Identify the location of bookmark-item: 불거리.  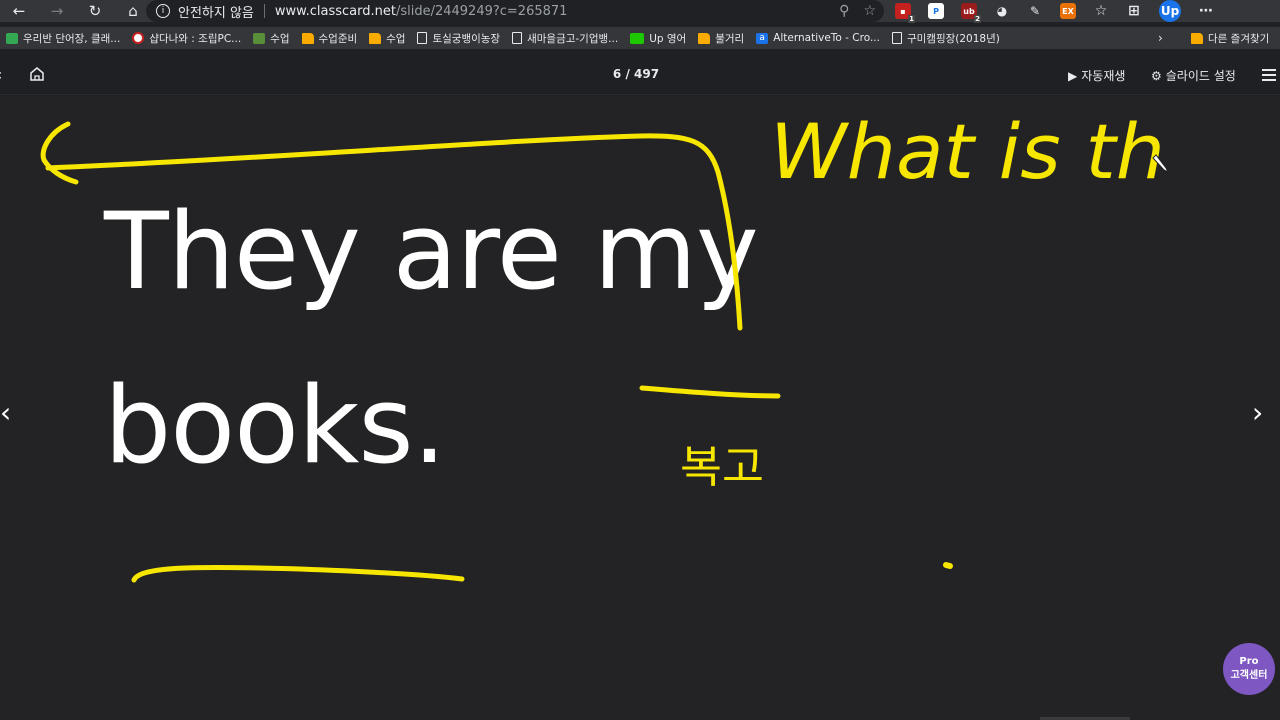
(721, 38).